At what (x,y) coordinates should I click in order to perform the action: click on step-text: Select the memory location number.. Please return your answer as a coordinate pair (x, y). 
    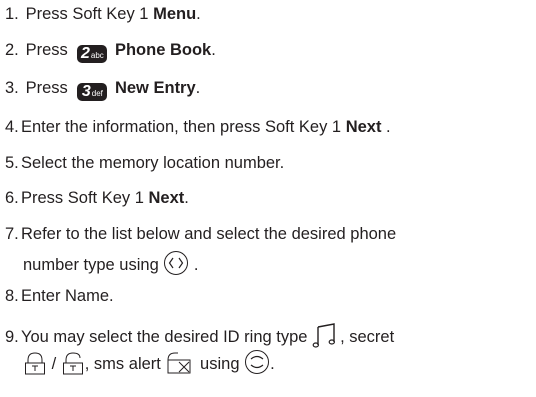
    Looking at the image, I should click on (153, 163).